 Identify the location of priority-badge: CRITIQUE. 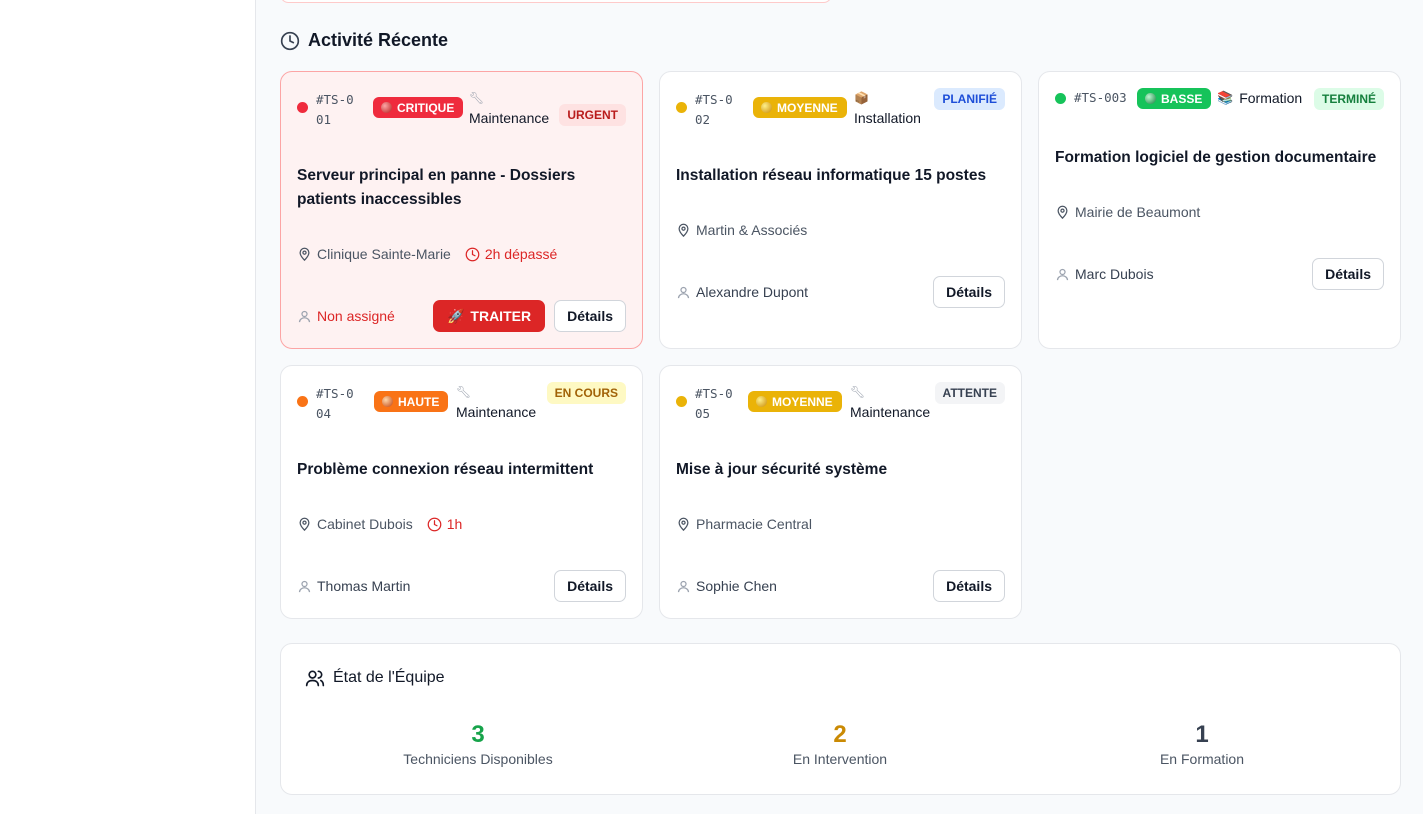
(418, 107).